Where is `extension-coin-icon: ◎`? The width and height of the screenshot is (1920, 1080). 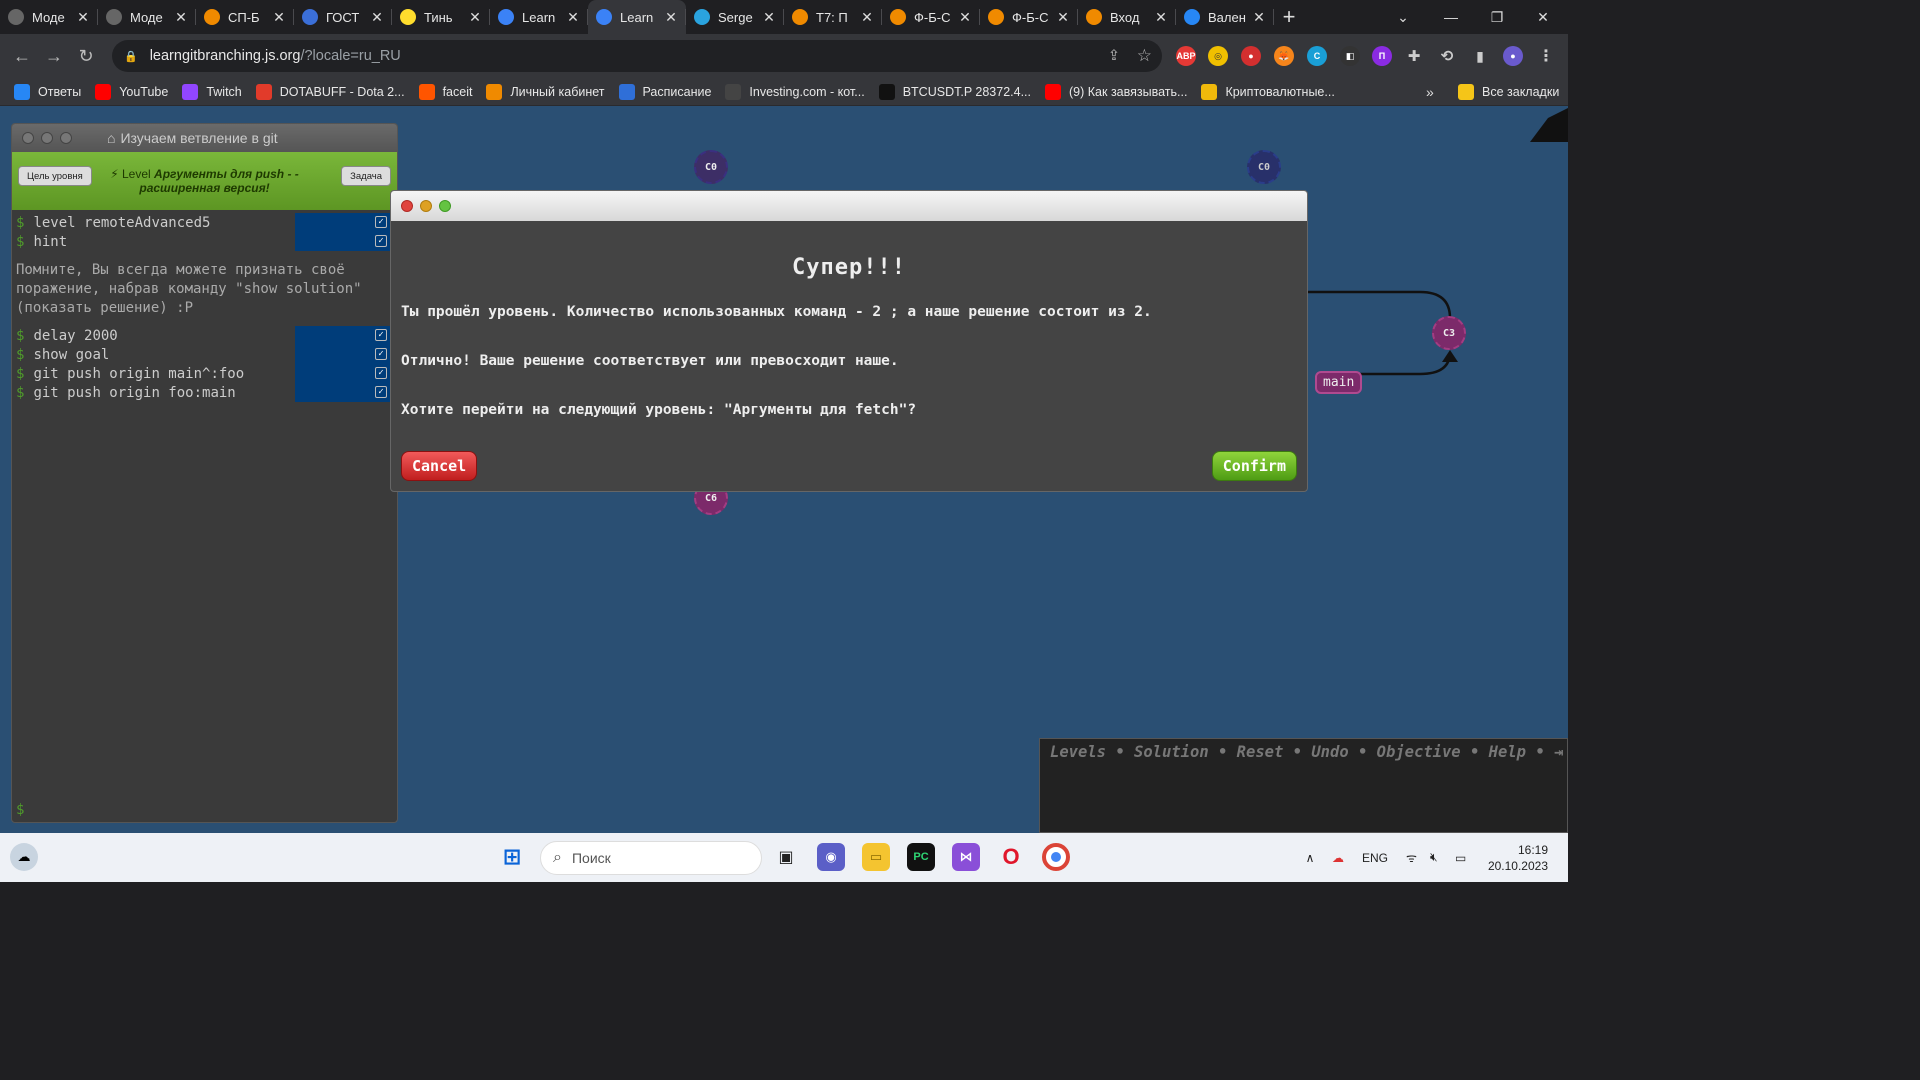 extension-coin-icon: ◎ is located at coordinates (1218, 56).